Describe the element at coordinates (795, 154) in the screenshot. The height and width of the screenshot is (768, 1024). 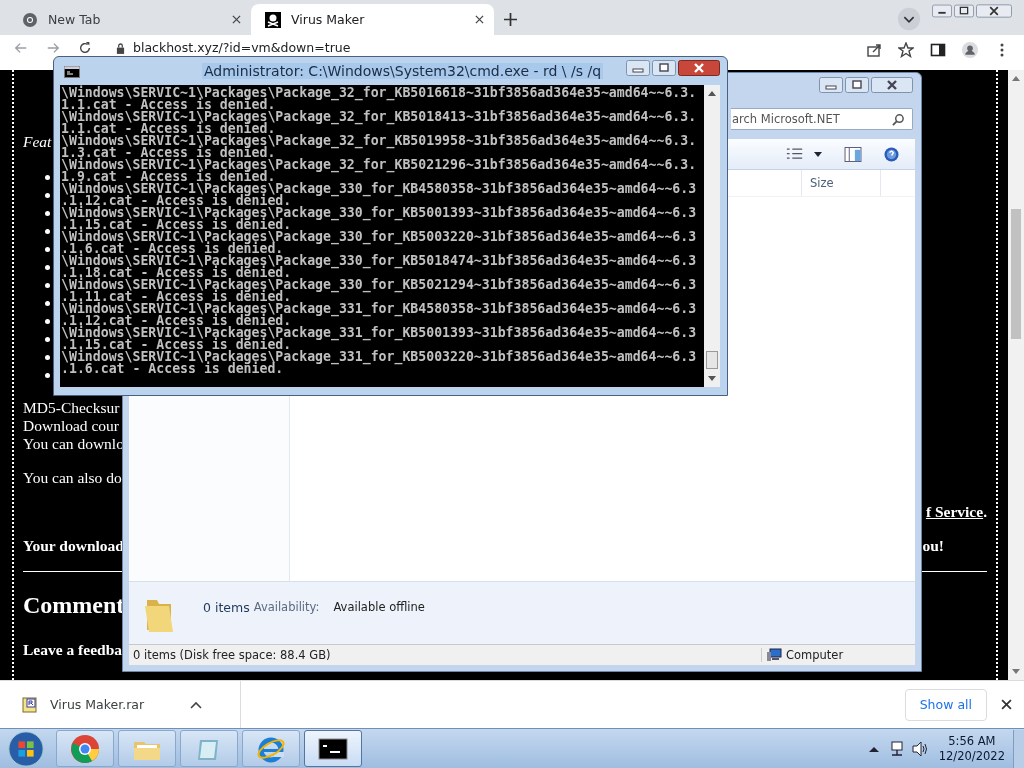
I see `view-list-icon` at that location.